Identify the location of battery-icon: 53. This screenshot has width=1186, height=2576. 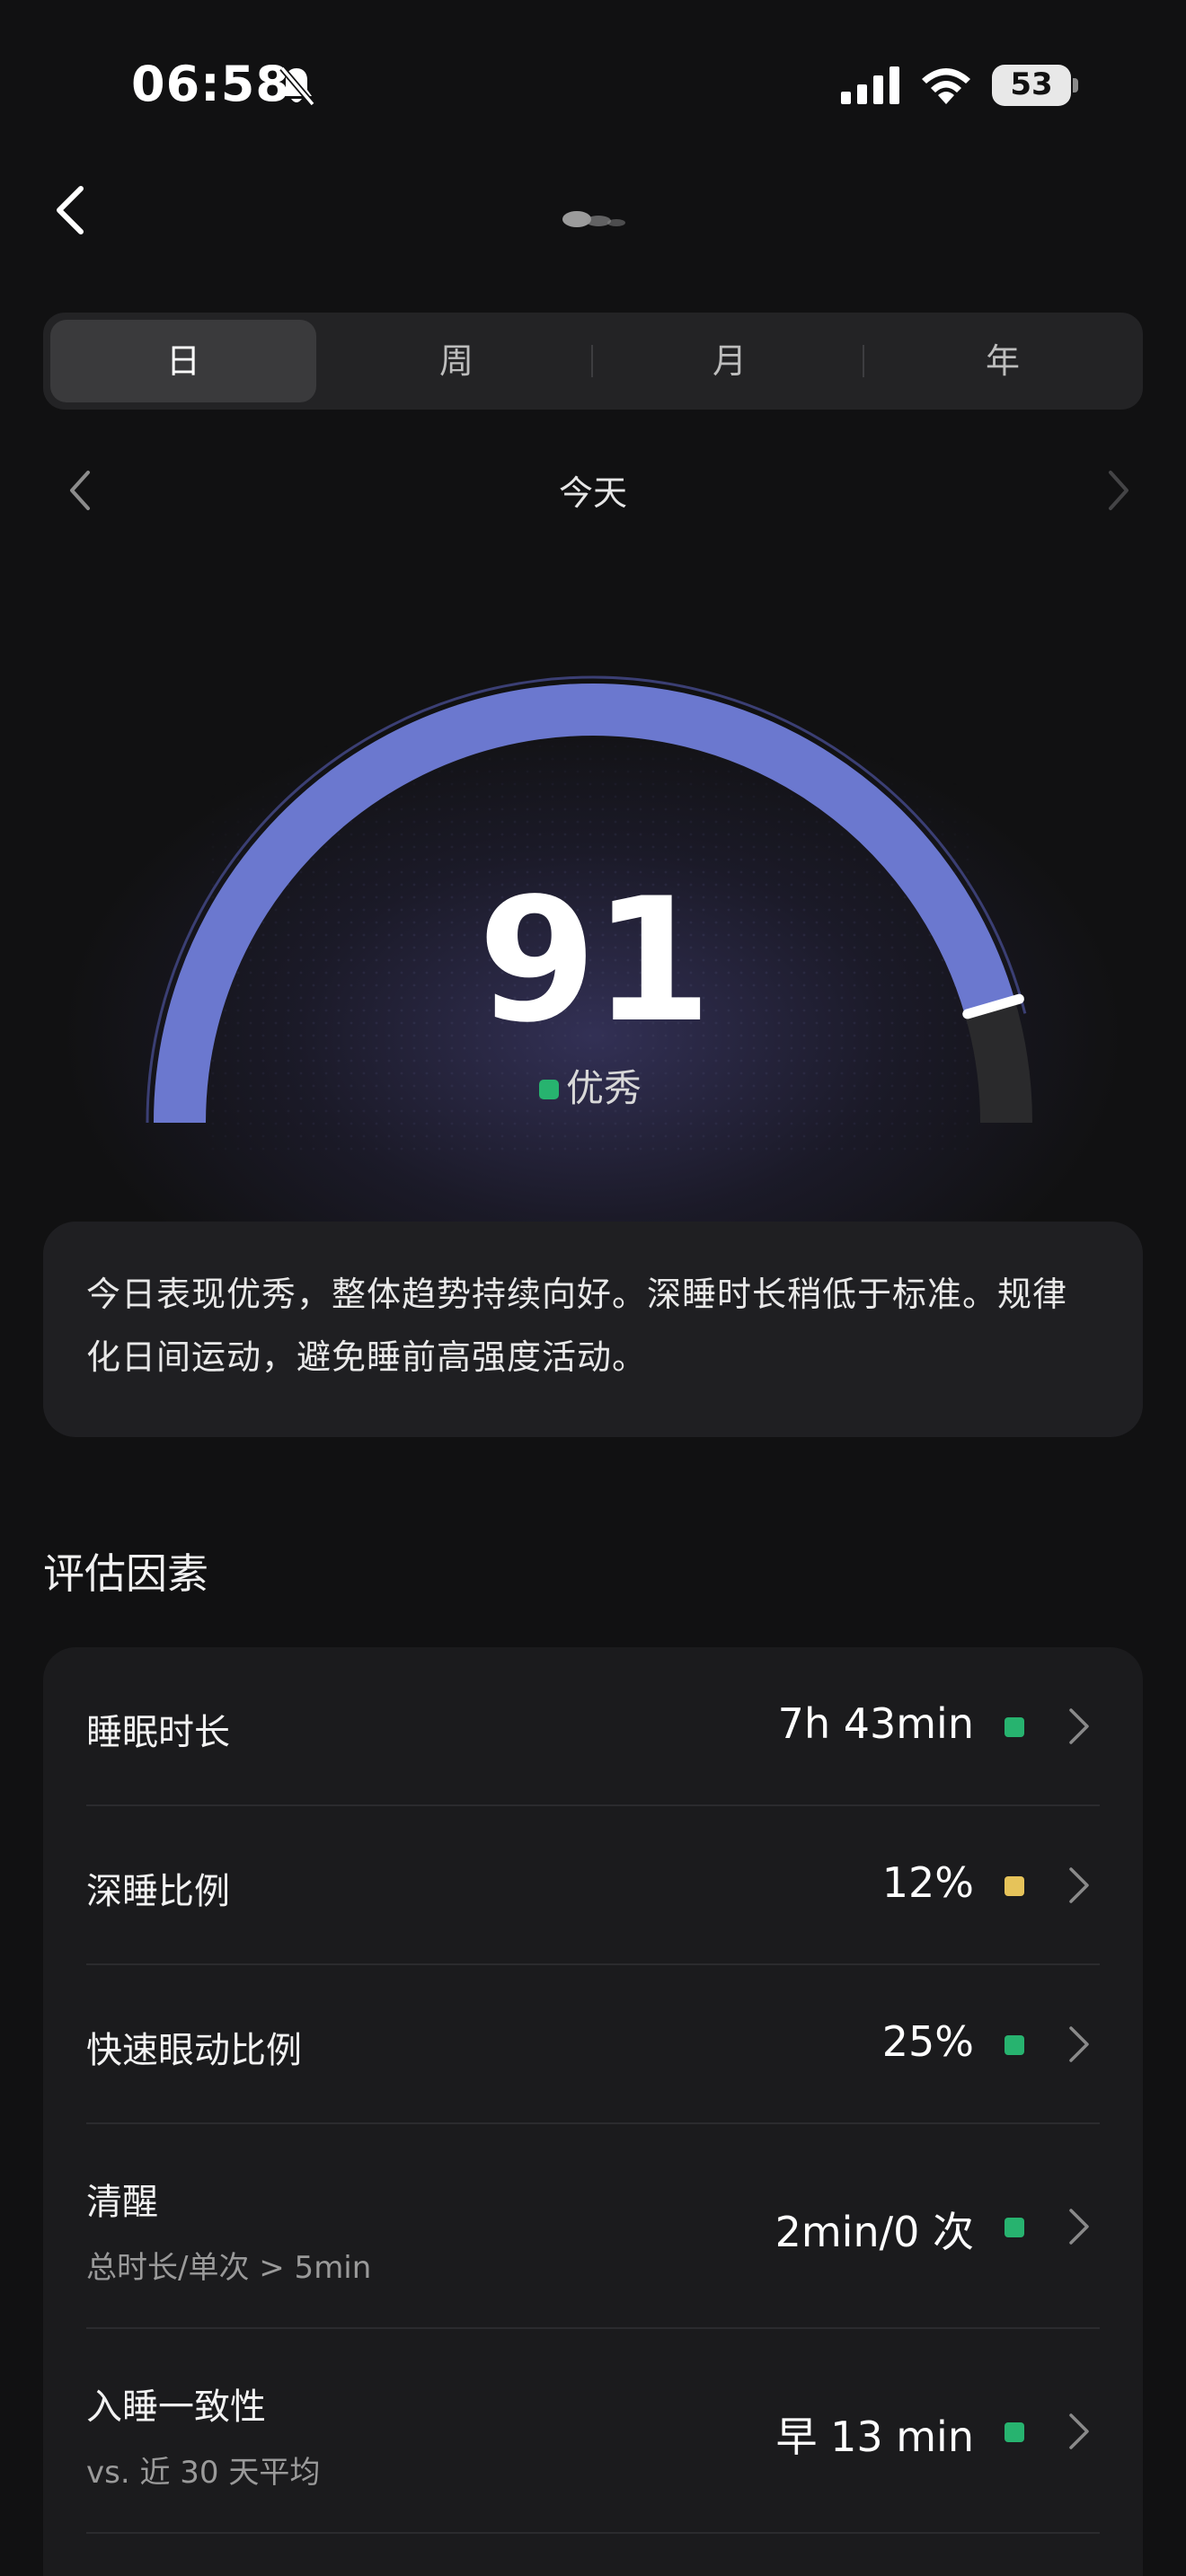
(1035, 85).